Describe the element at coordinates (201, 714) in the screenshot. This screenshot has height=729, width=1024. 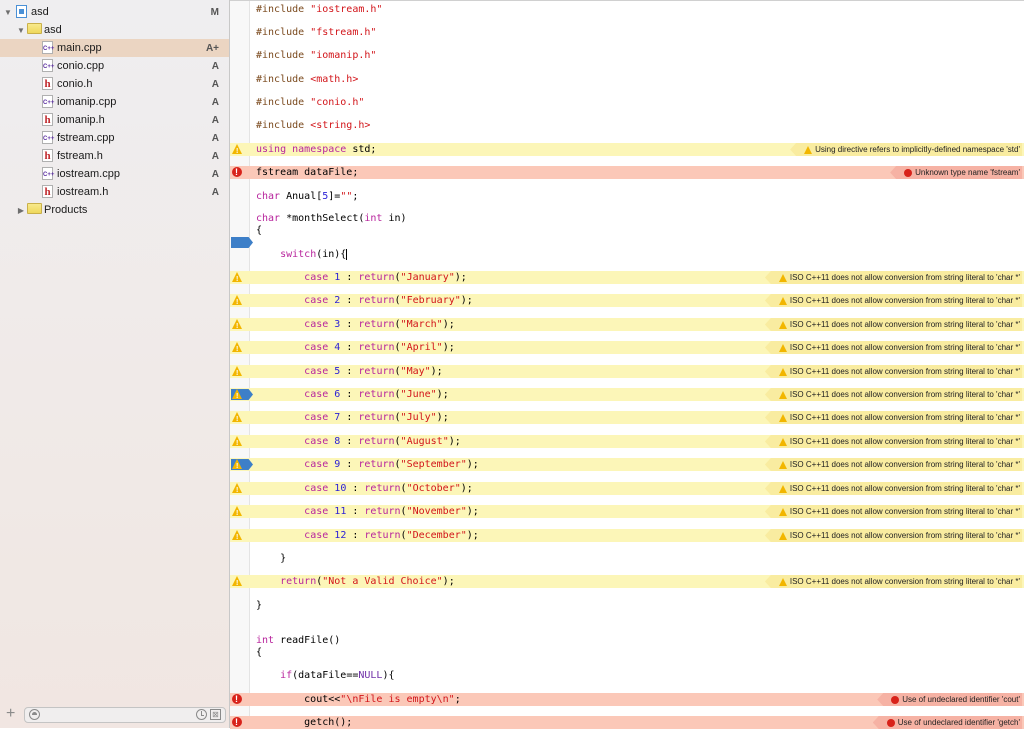
I see `recent-files-clock-icon` at that location.